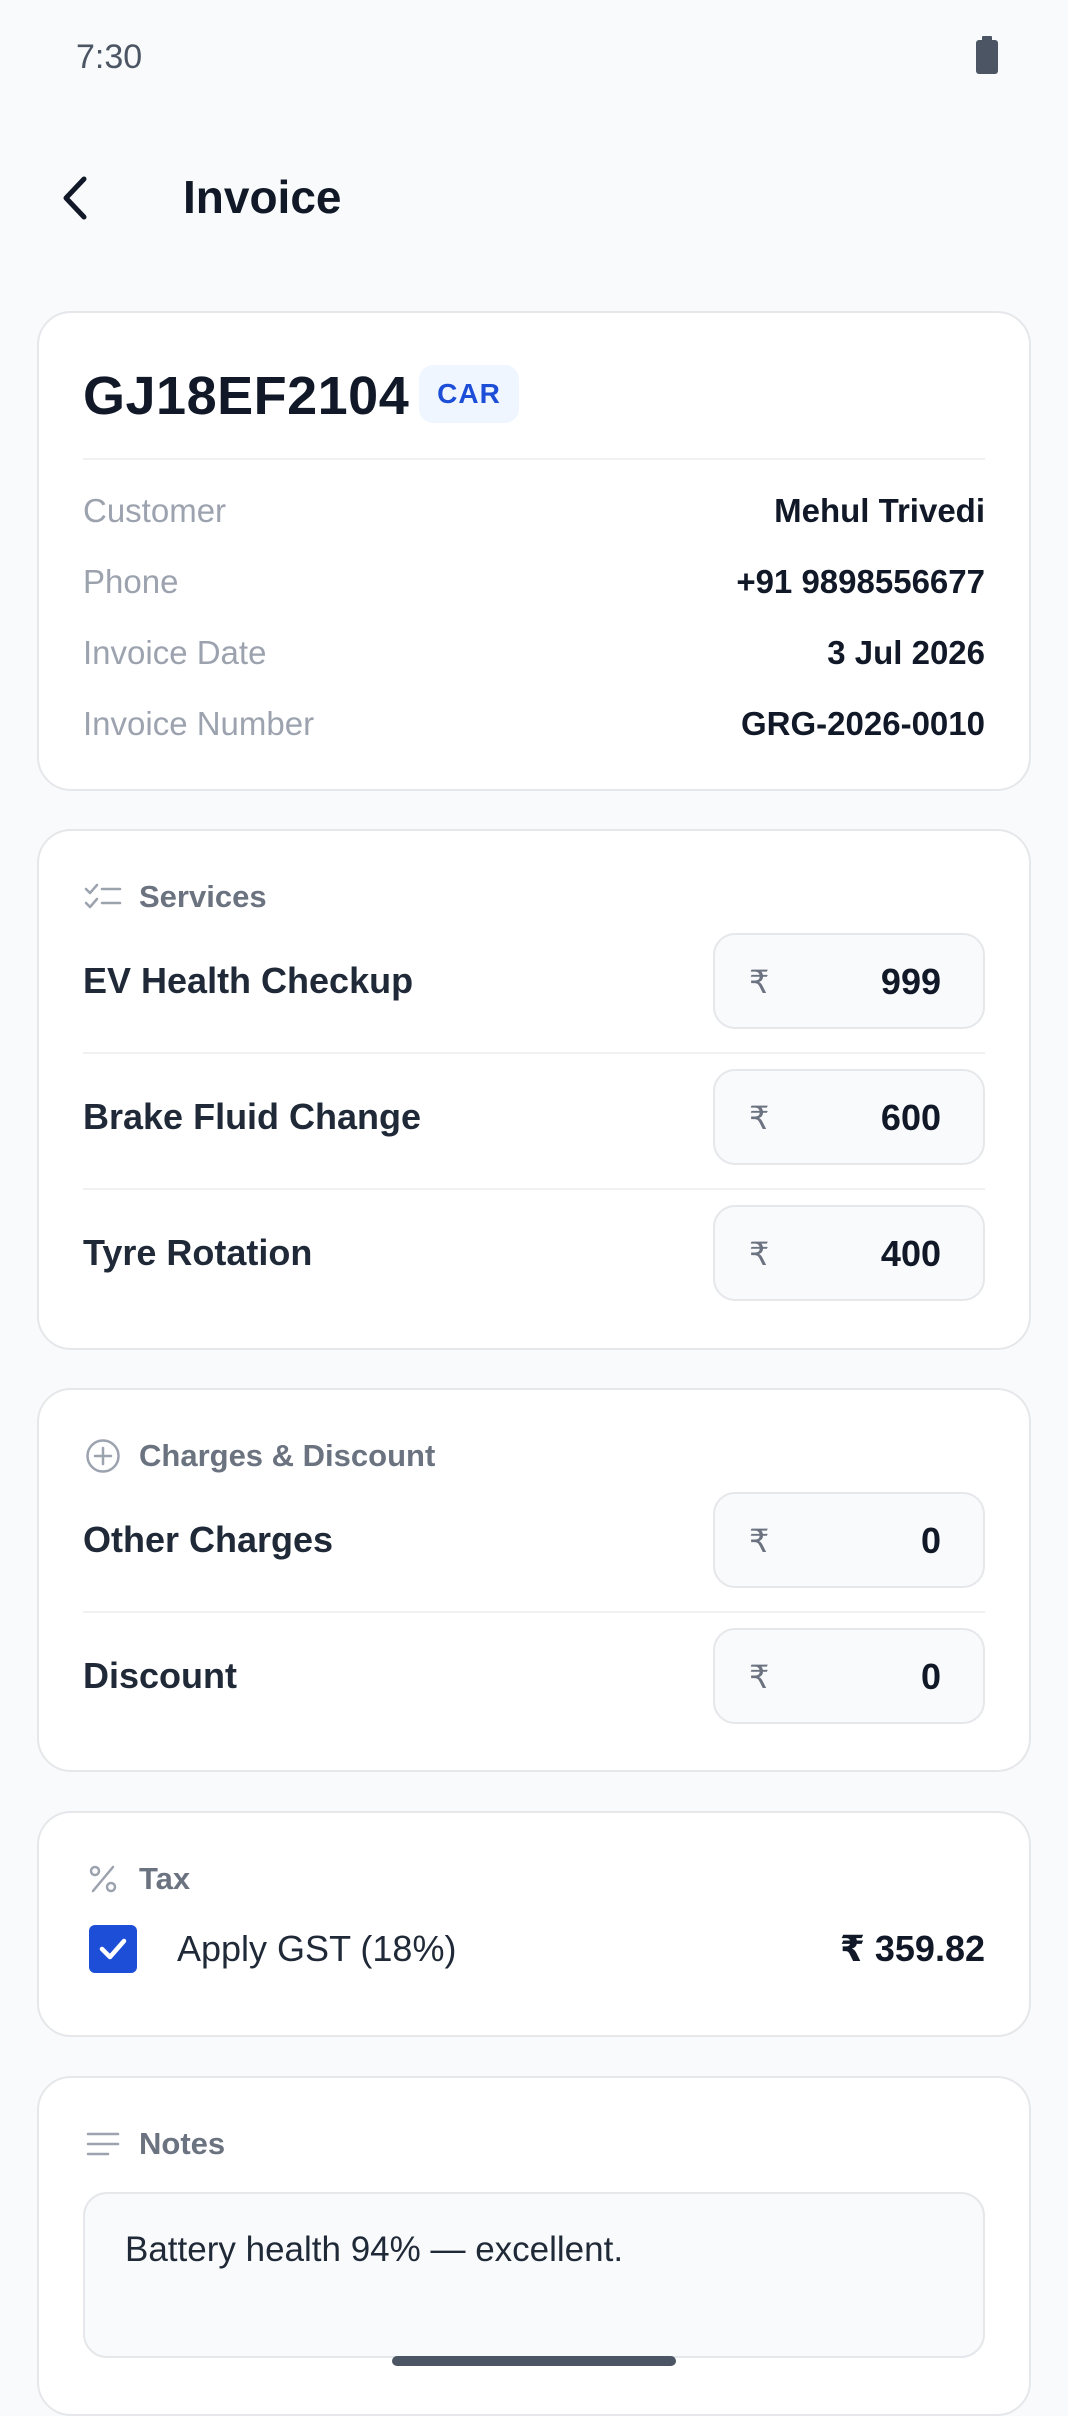 This screenshot has width=1068, height=2416. I want to click on percent-icon, so click(103, 1879).